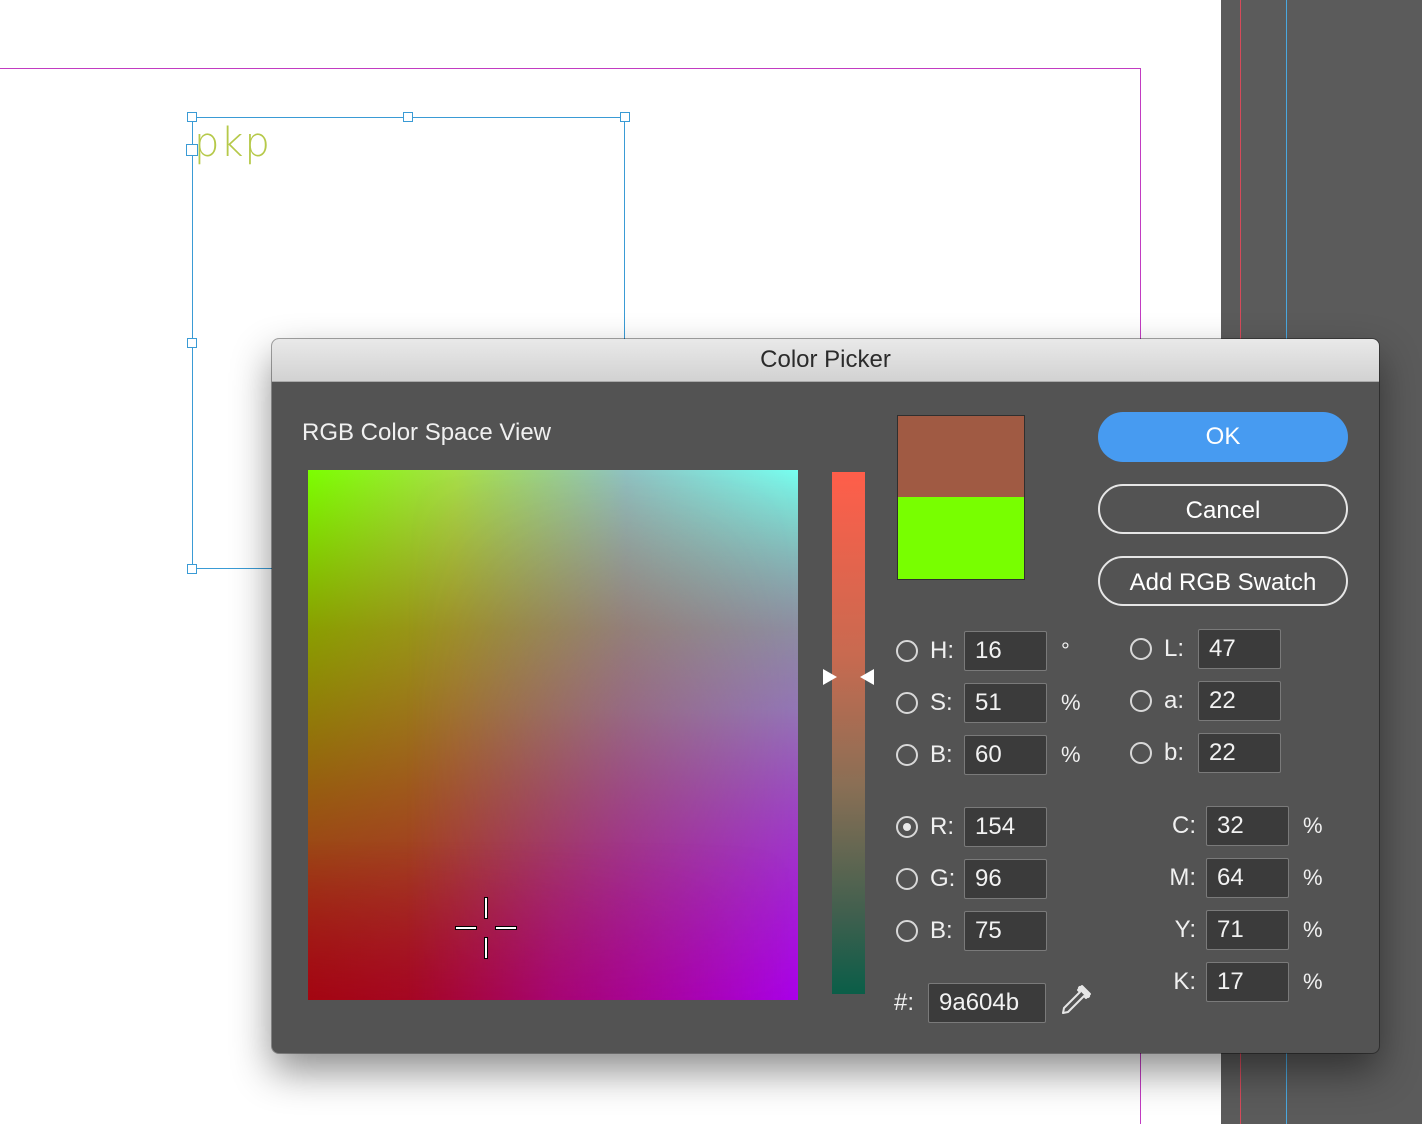 The width and height of the screenshot is (1422, 1124). I want to click on frame-handle-top-right, so click(625, 117).